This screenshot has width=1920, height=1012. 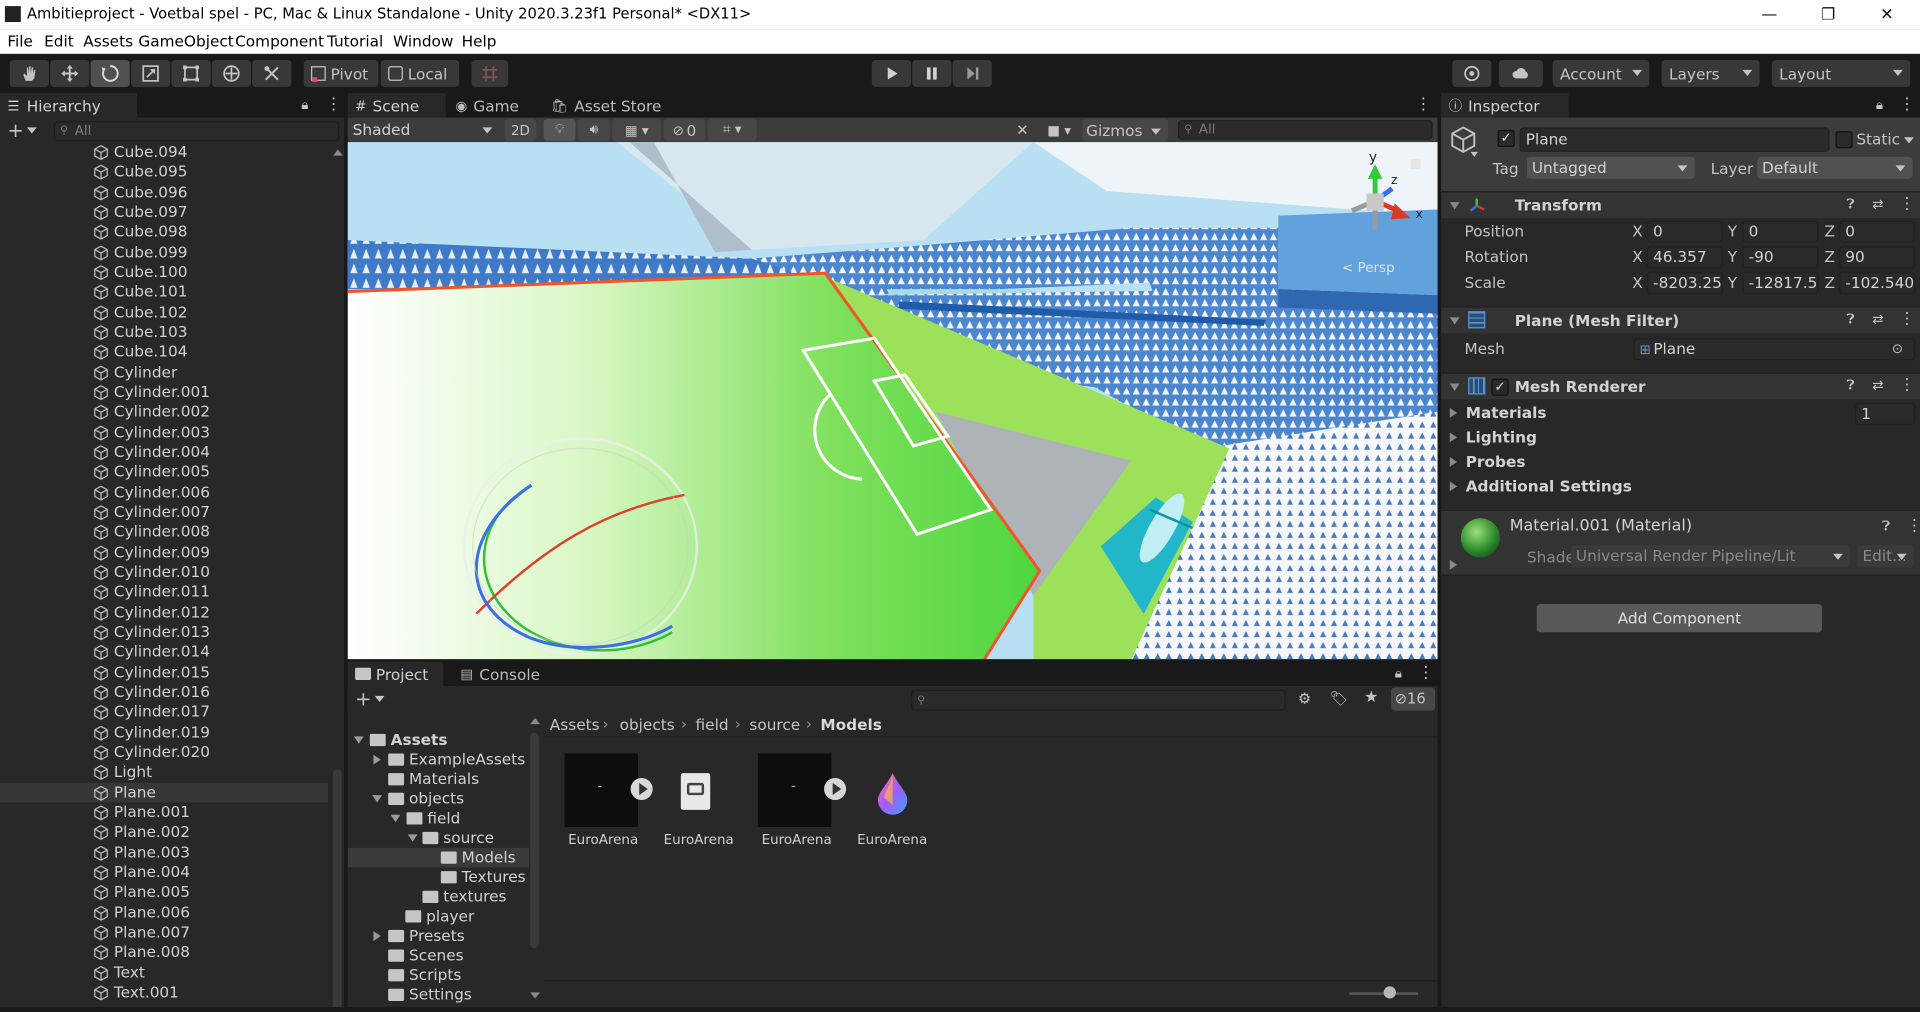 What do you see at coordinates (164, 872) in the screenshot?
I see `hierarchy-item: Plane.004` at bounding box center [164, 872].